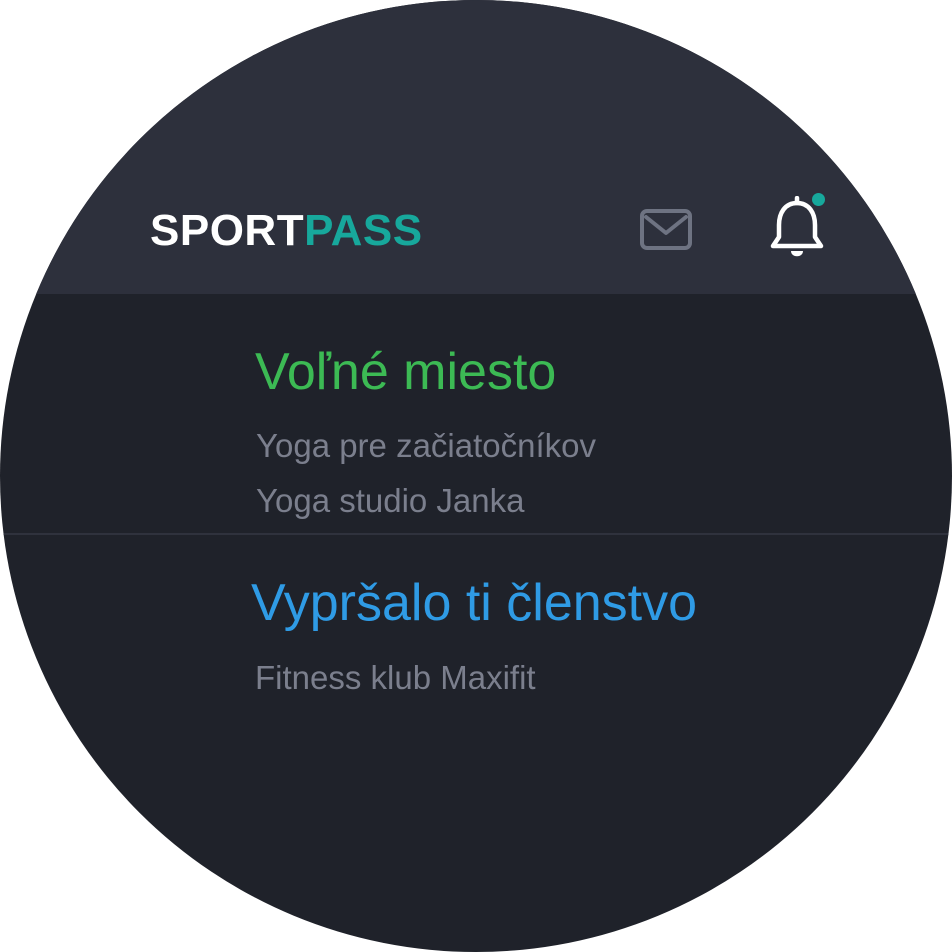 The height and width of the screenshot is (952, 952). Describe the element at coordinates (818, 199) in the screenshot. I see `unread-indicator-dot` at that location.